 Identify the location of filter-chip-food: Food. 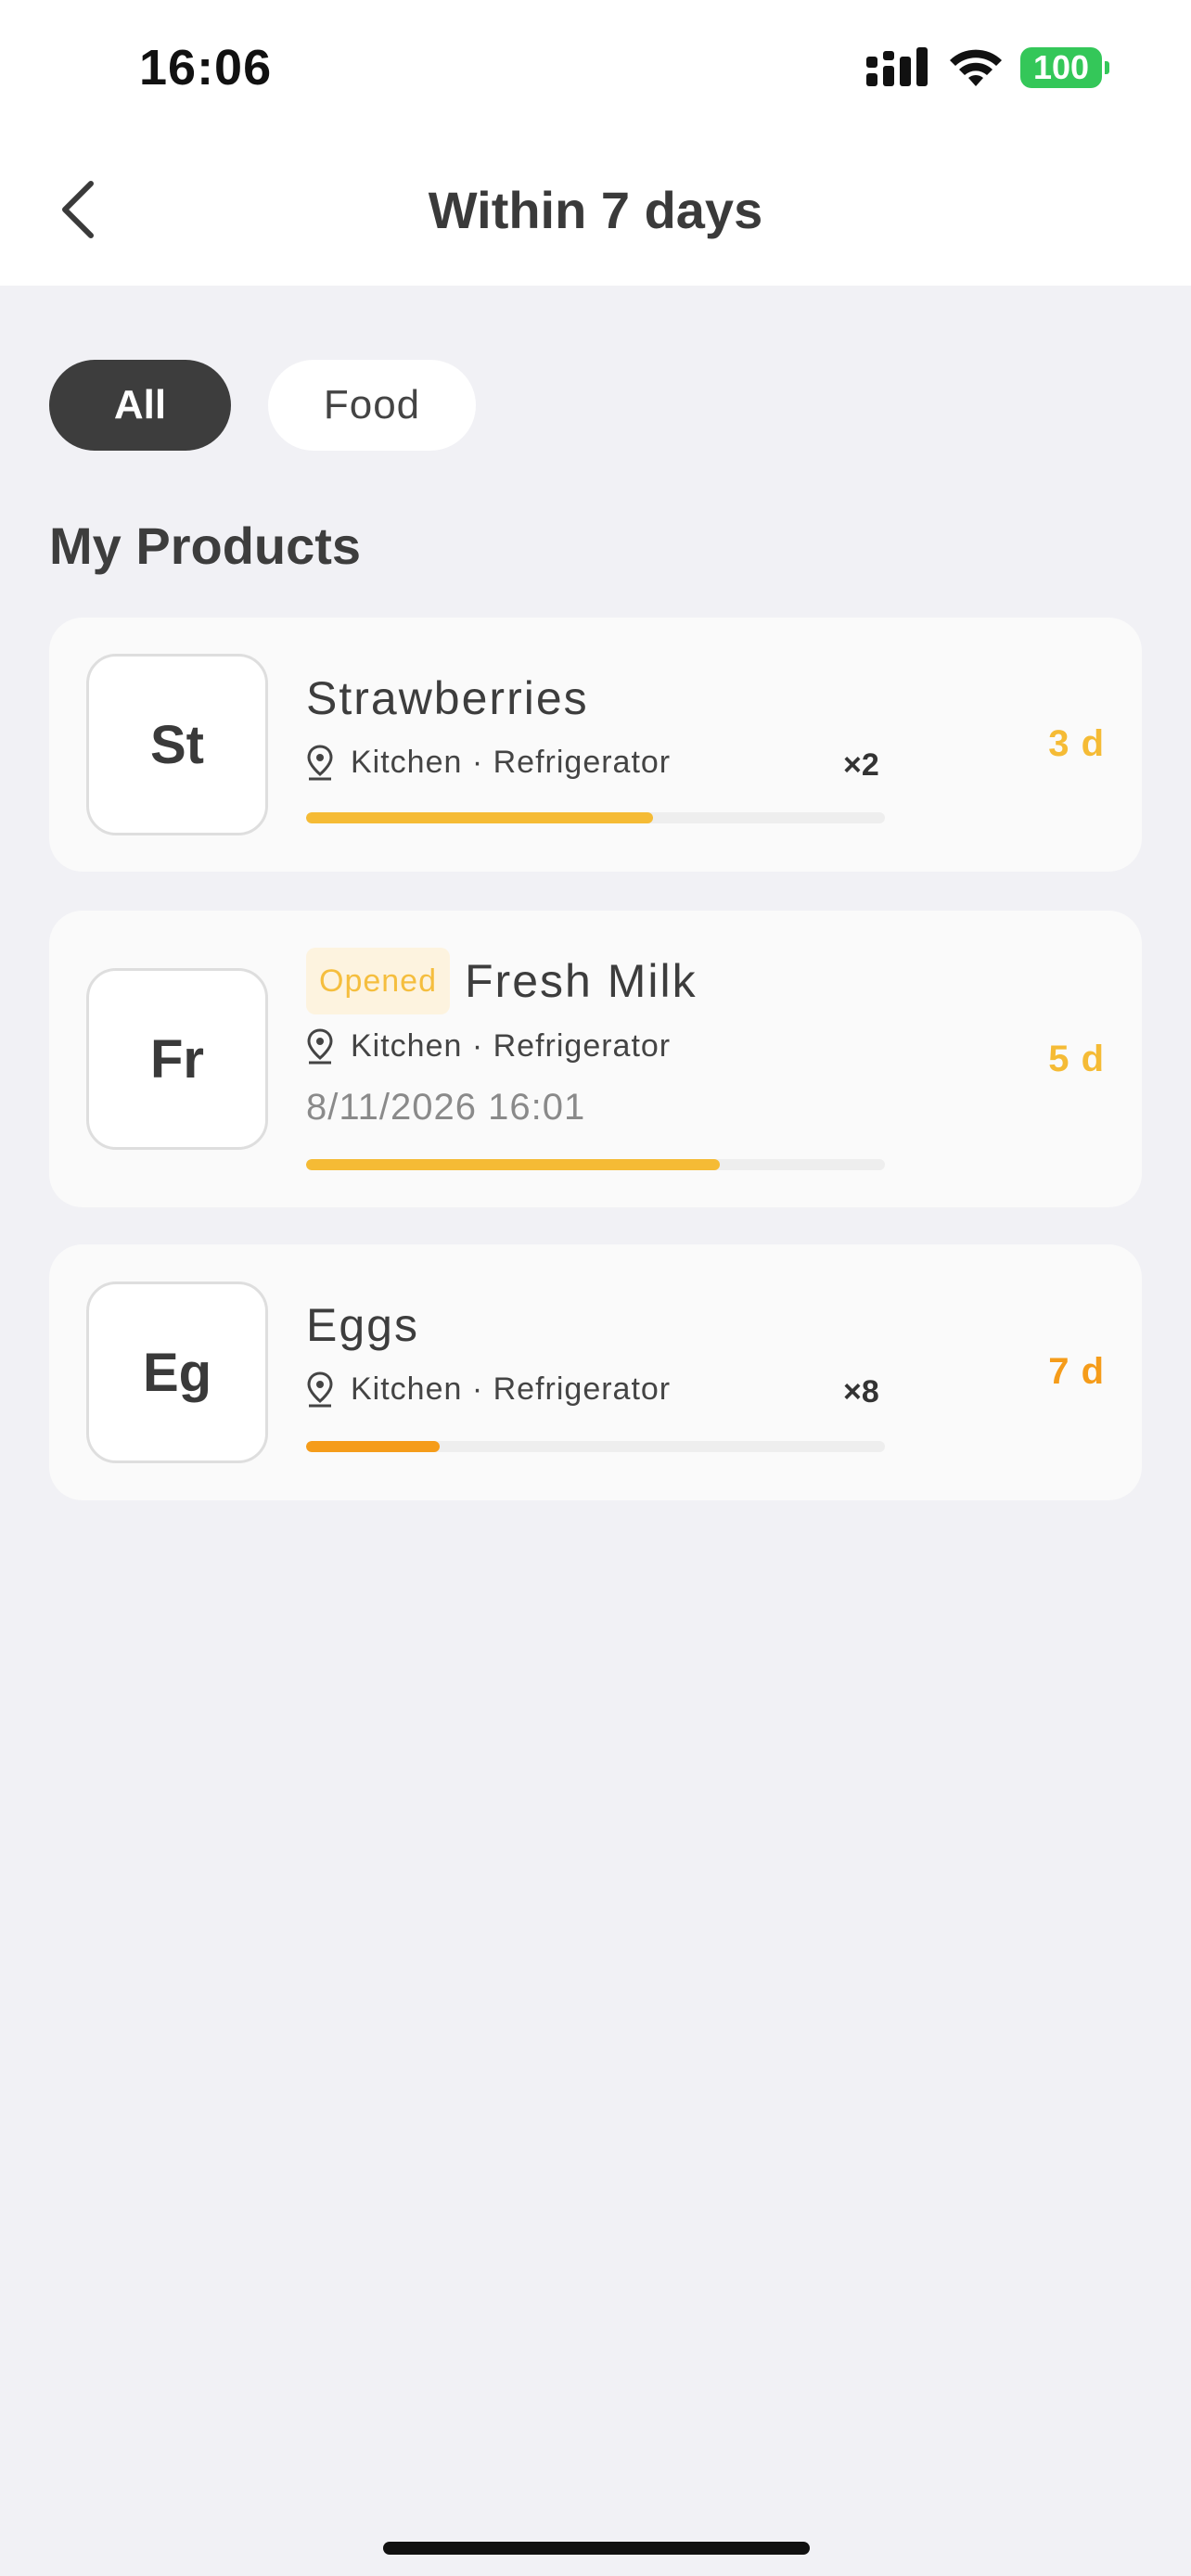
(372, 405).